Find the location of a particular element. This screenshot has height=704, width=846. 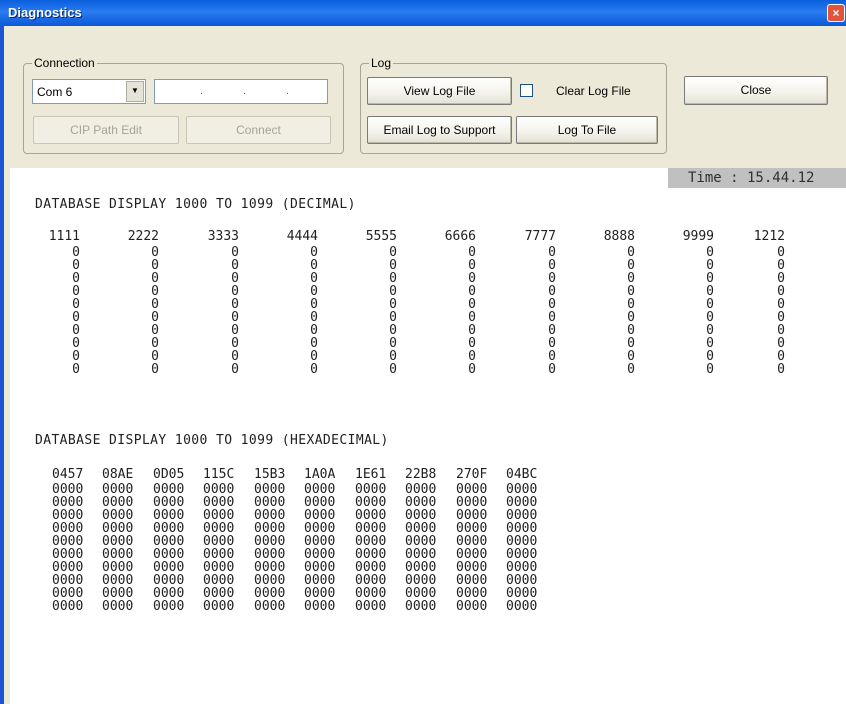

email-log-to-support-button: Email Log to Support is located at coordinates (439, 130).